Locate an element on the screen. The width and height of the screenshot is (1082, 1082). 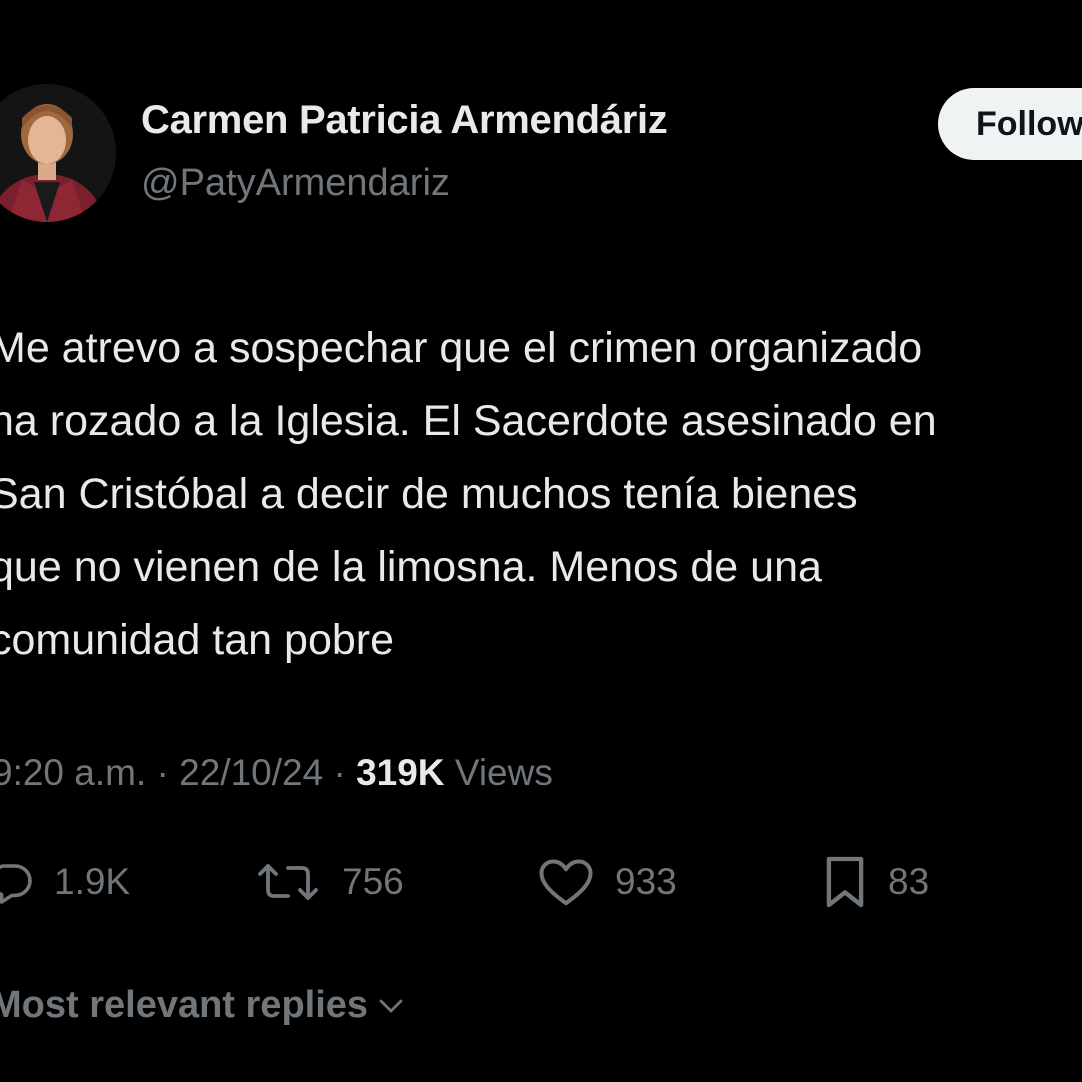
like-button: 933 is located at coordinates (607, 882).